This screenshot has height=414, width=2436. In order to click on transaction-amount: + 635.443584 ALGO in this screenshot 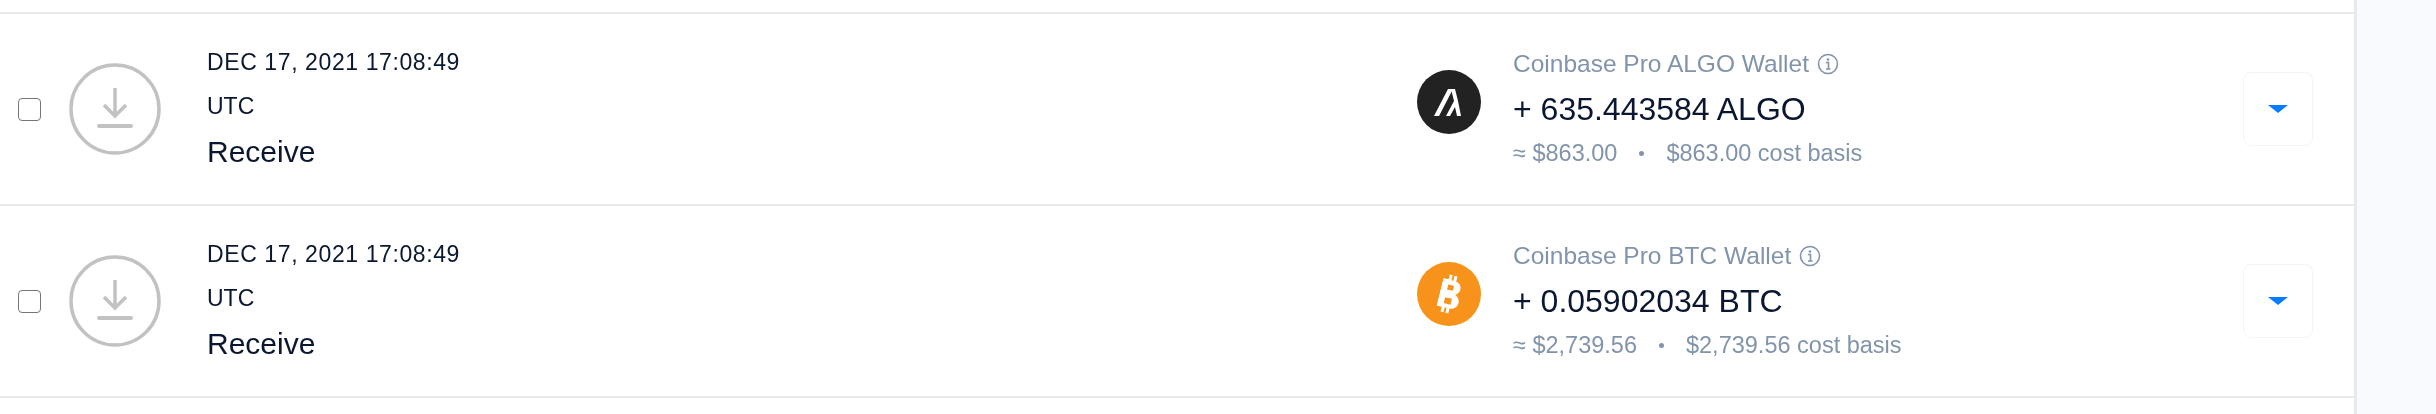, I will do `click(1660, 109)`.